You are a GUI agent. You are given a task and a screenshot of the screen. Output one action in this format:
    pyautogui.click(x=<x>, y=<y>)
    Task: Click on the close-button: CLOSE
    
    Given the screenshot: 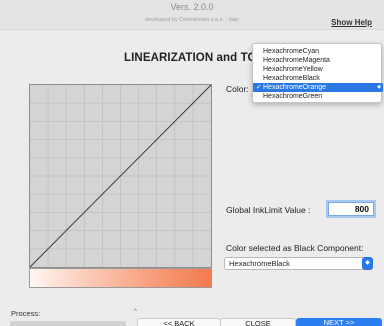 What is the action you would take?
    pyautogui.click(x=258, y=322)
    